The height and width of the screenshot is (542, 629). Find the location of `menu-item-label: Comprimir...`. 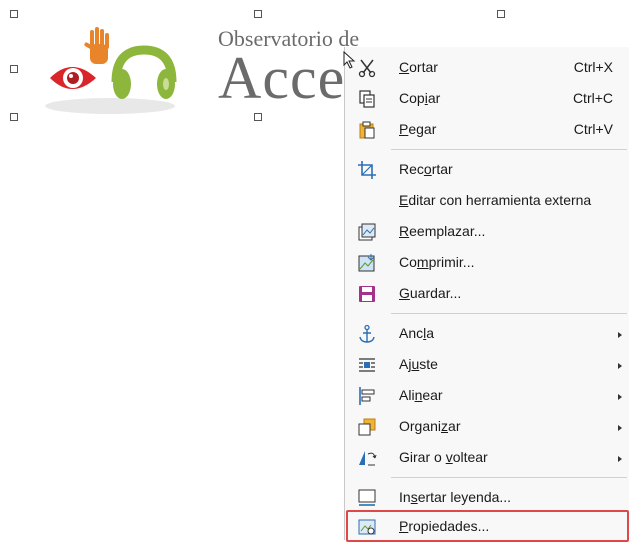

menu-item-label: Comprimir... is located at coordinates (437, 262).